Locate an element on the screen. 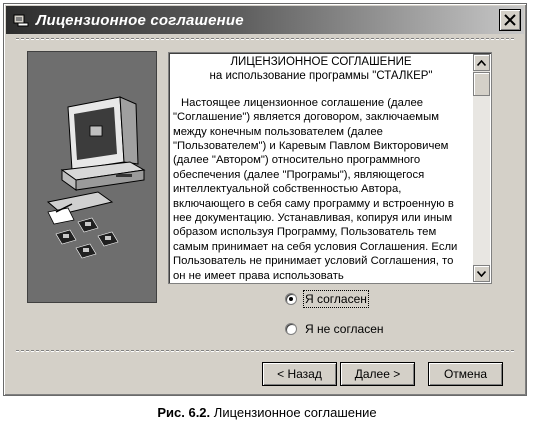  figure-caption: Рис. 6.2. Лицензионное соглашение is located at coordinates (267, 412).